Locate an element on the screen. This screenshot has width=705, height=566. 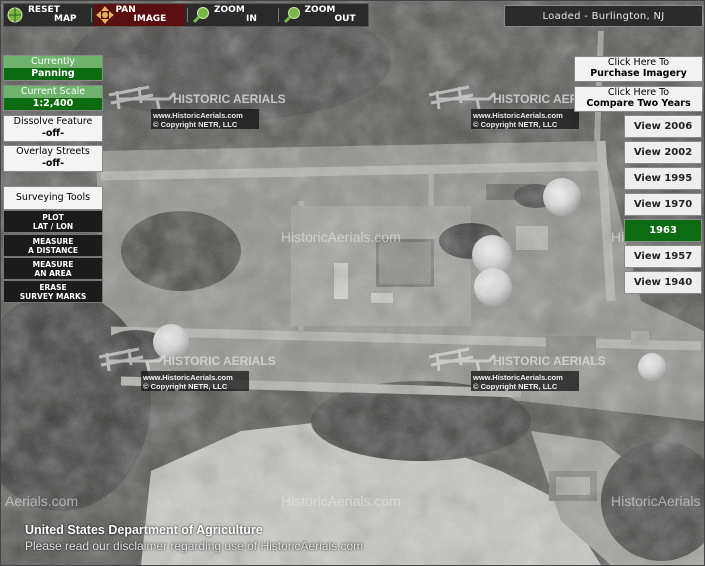
zoom-in-sublabel: IN is located at coordinates (251, 19).